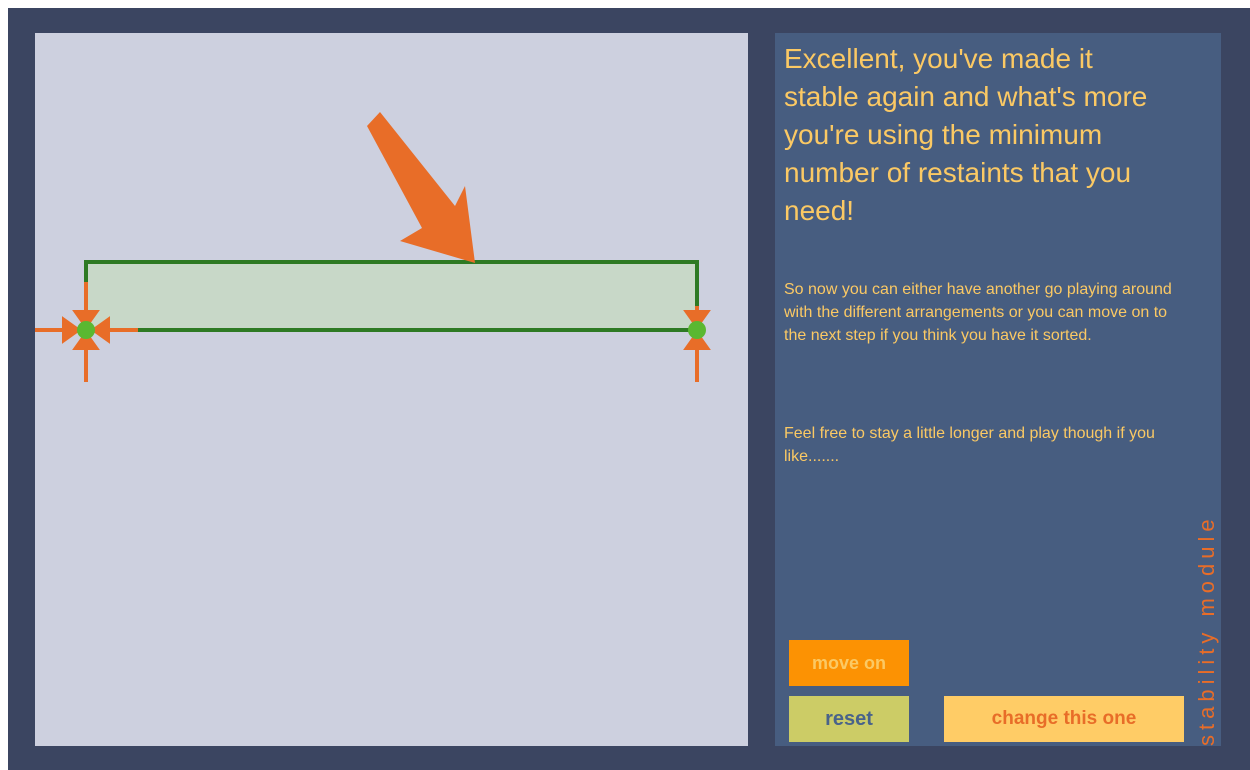 Image resolution: width=1250 pixels, height=770 pixels. What do you see at coordinates (1064, 719) in the screenshot?
I see `change-this-one-button: change this one` at bounding box center [1064, 719].